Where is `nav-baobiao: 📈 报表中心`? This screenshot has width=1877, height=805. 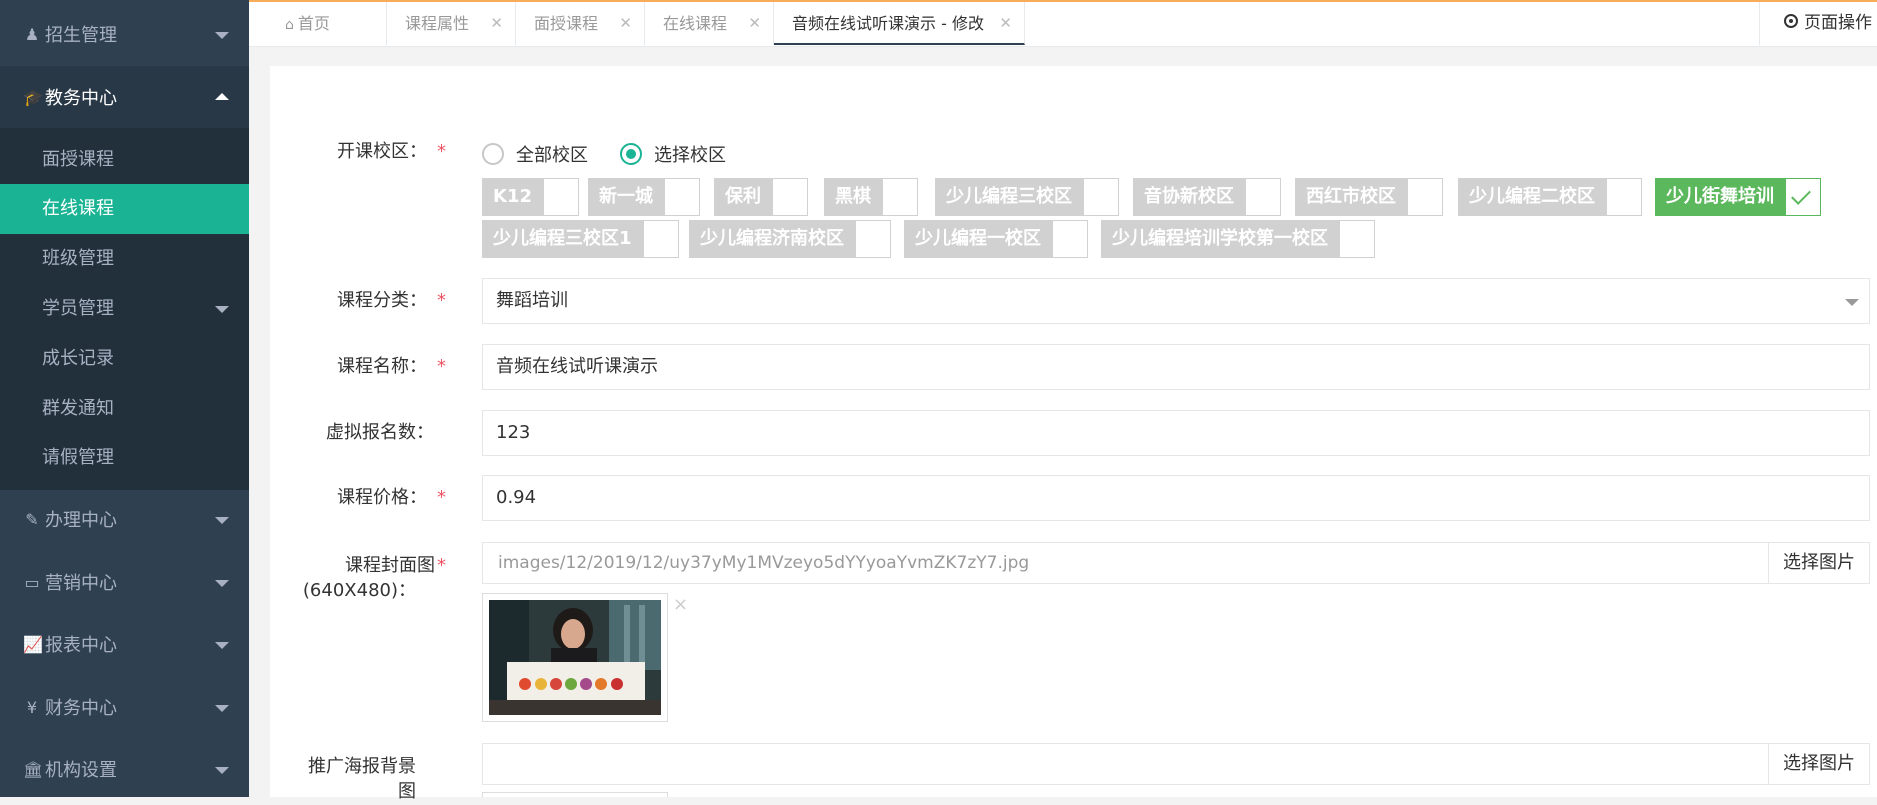
nav-baobiao: 📈 报表中心 is located at coordinates (124, 644).